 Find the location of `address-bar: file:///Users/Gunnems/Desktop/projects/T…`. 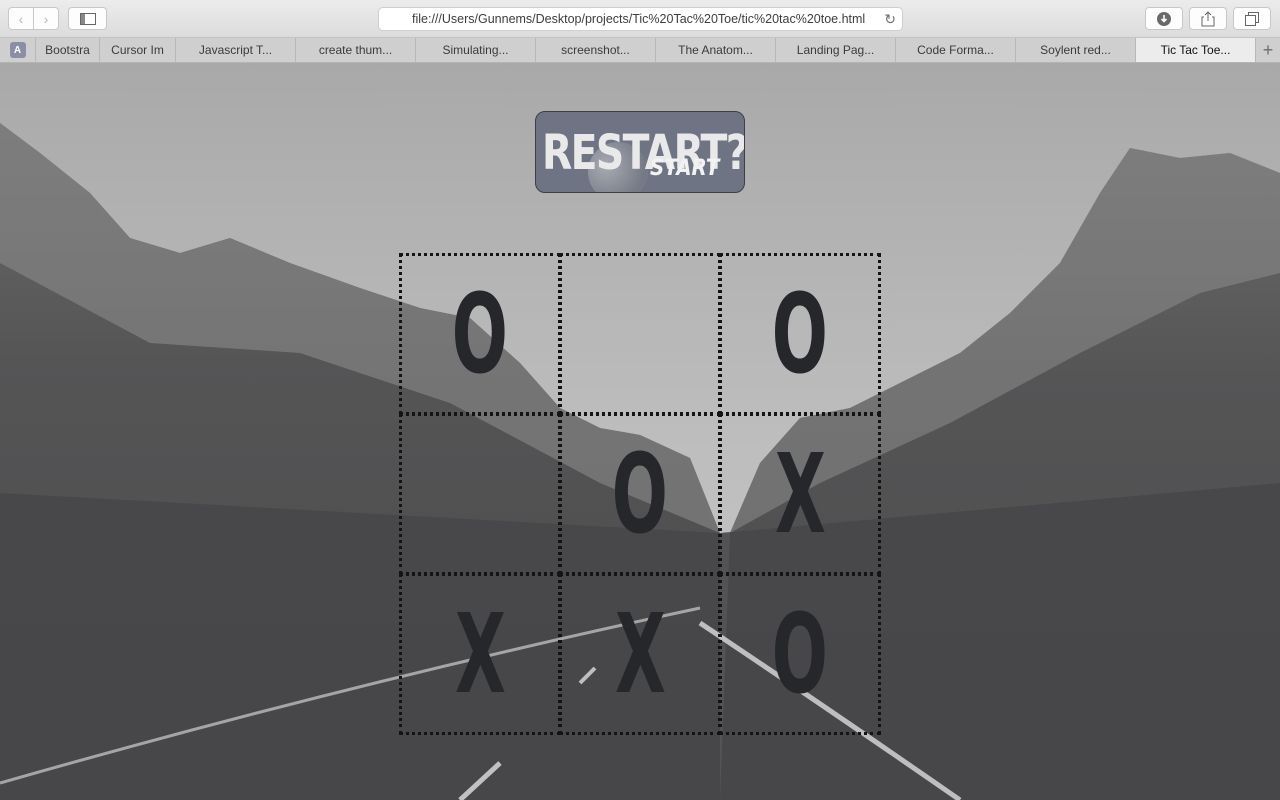

address-bar: file:///Users/Gunnems/Desktop/projects/T… is located at coordinates (640, 19).